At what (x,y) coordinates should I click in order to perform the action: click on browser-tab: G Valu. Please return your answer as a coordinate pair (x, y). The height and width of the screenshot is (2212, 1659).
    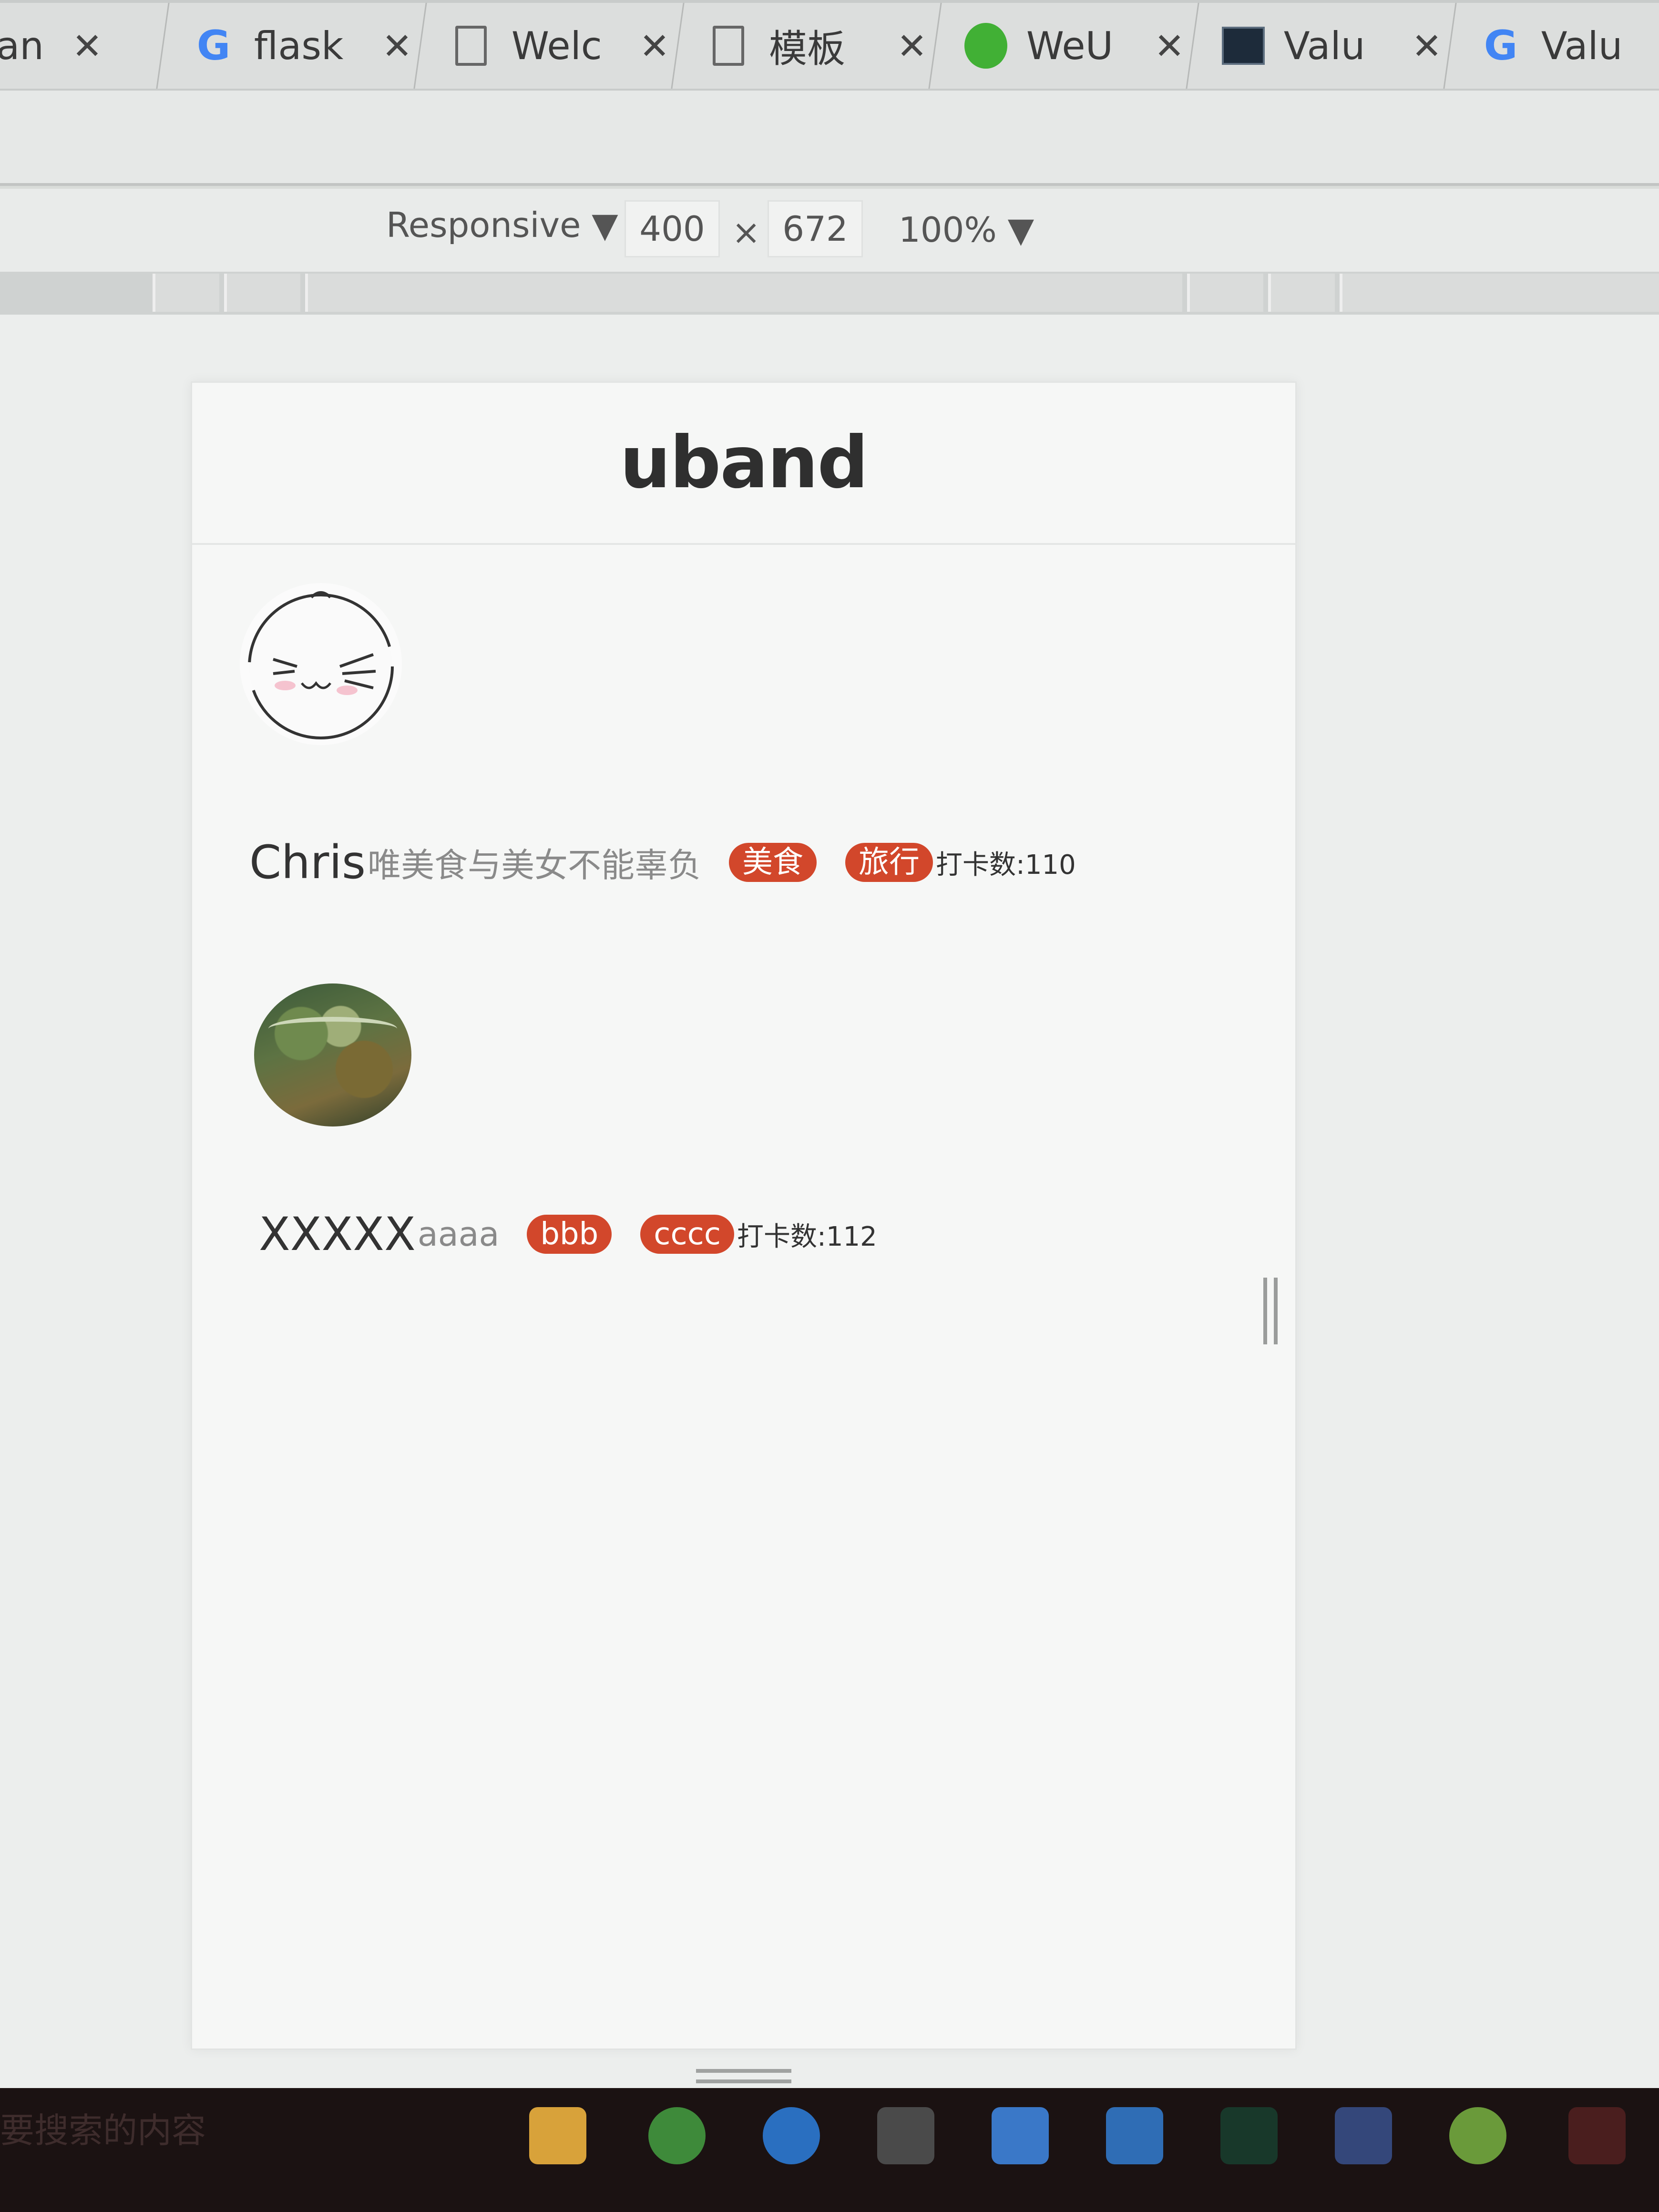
    Looking at the image, I should click on (1551, 46).